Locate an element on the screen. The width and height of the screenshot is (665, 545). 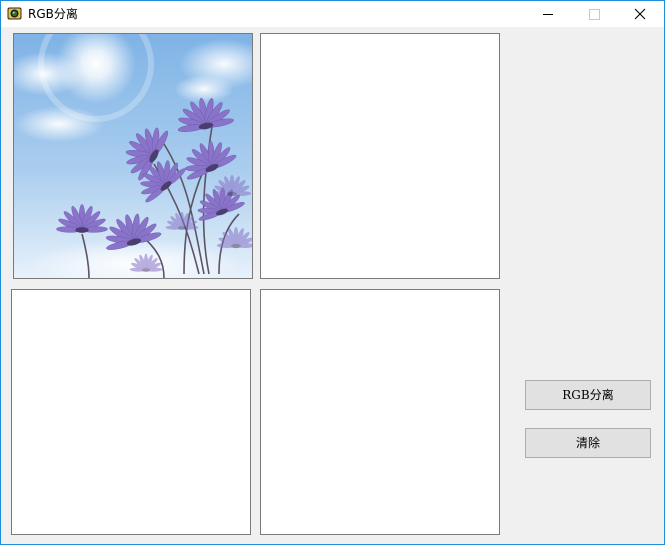
maximize-button is located at coordinates (594, 14).